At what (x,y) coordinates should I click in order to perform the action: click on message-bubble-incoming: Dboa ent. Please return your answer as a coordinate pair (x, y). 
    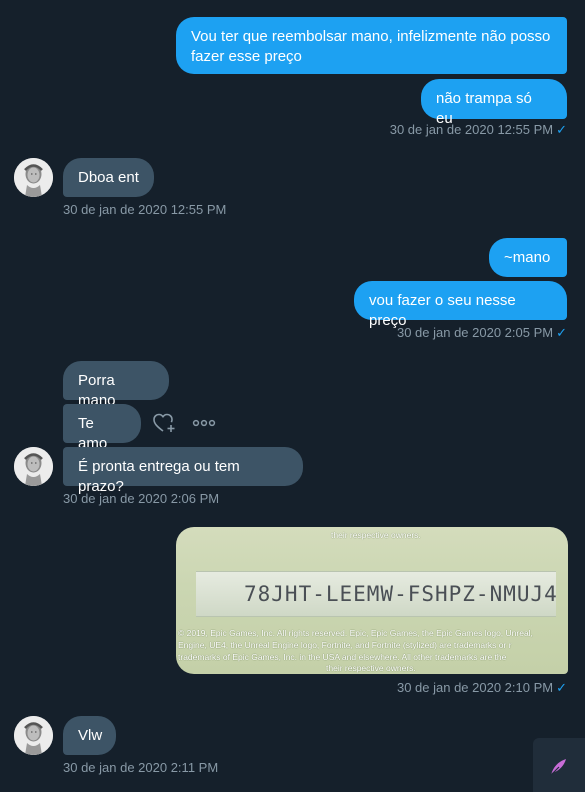
    Looking at the image, I should click on (108, 177).